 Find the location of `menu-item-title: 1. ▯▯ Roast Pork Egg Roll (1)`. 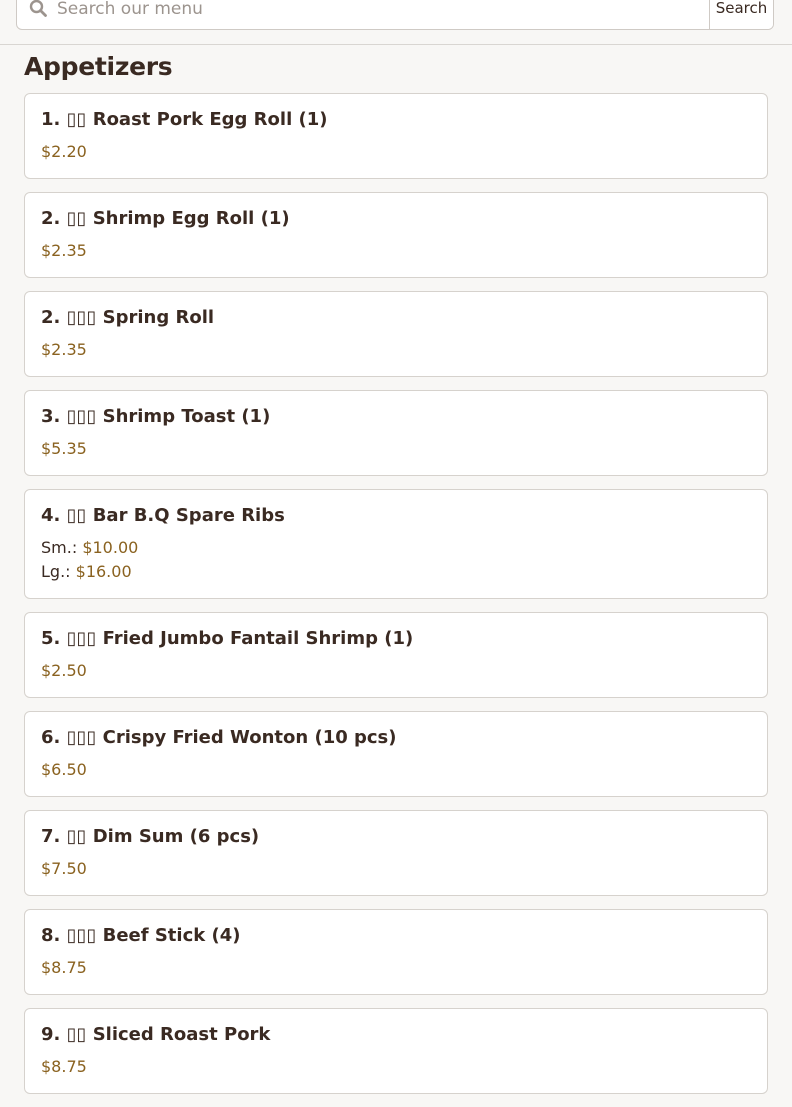

menu-item-title: 1. ▯▯ Roast Pork Egg Roll (1) is located at coordinates (184, 119).